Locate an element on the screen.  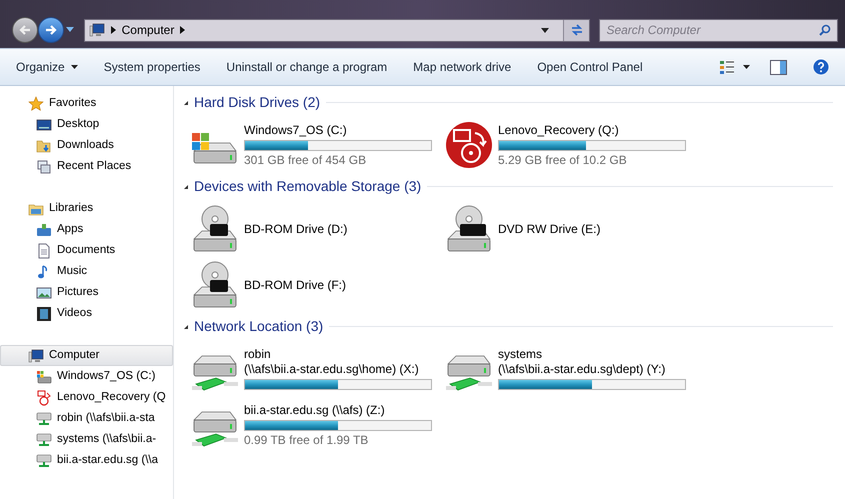
drive-name: robin is located at coordinates (258, 354).